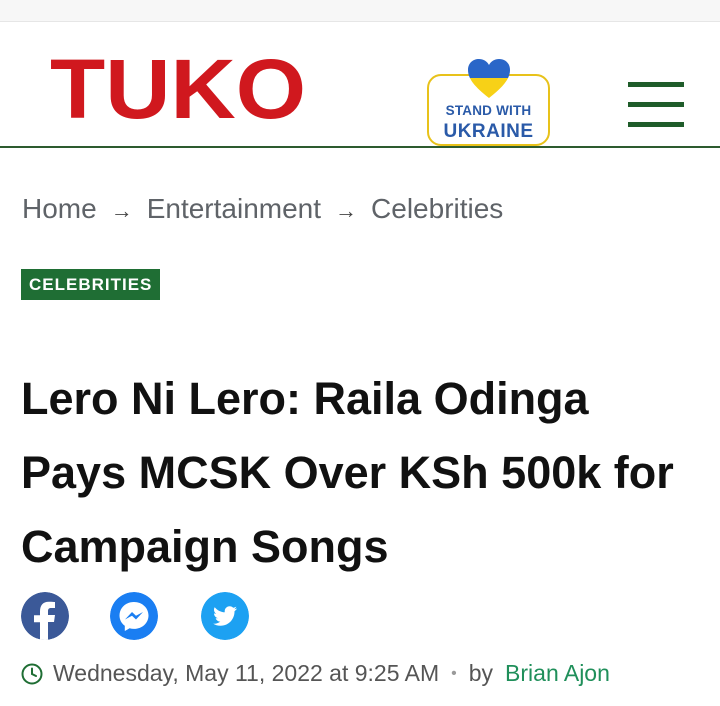 This screenshot has height=706, width=720. What do you see at coordinates (234, 208) in the screenshot?
I see `breadcrumb-entertainment: Entertainment` at bounding box center [234, 208].